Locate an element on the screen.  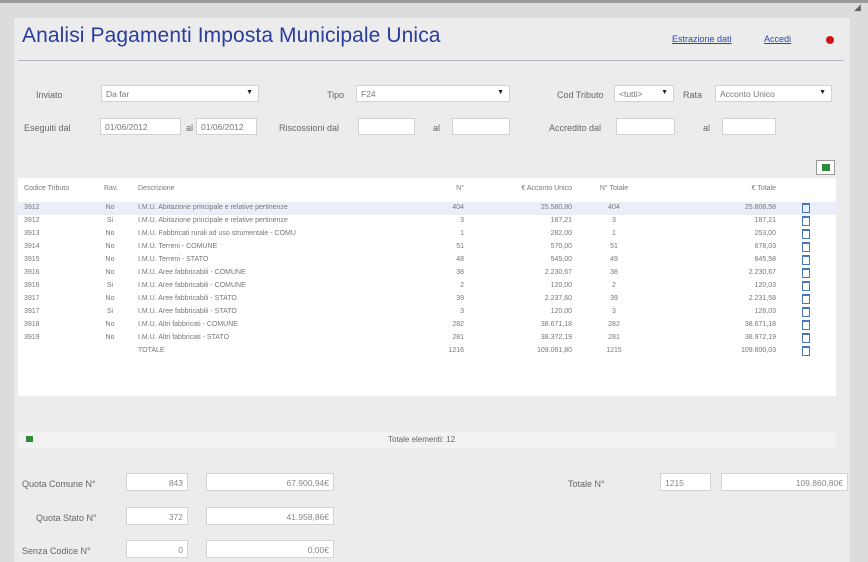
cell-acconto: 282,00 is located at coordinates (561, 233).